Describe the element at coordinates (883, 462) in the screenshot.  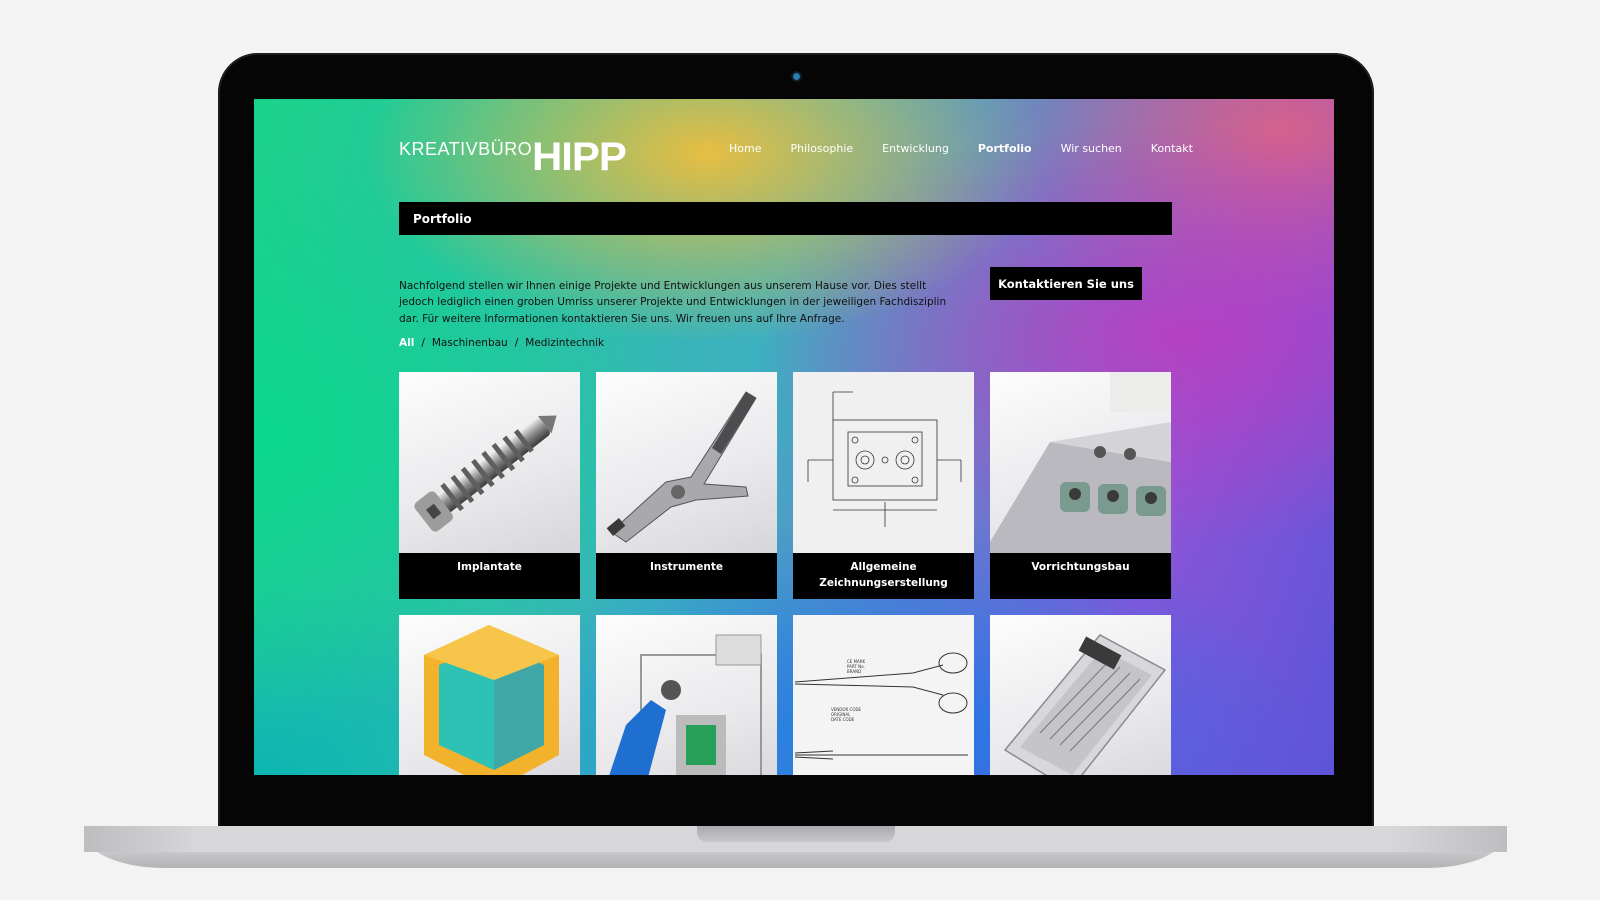
I see `technical-drawing-image` at that location.